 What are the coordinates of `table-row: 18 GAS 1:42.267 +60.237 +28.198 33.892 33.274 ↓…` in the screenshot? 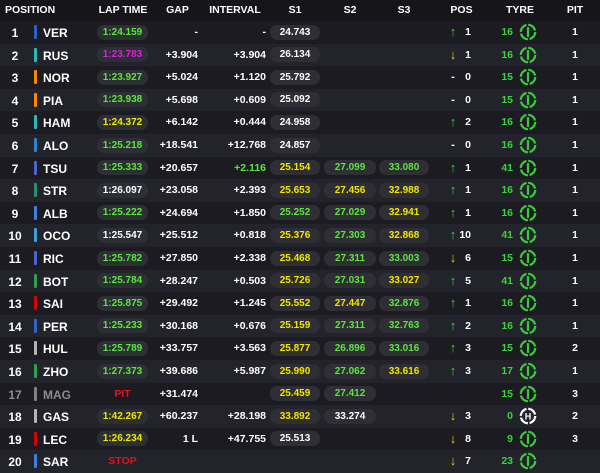 It's located at (300, 416).